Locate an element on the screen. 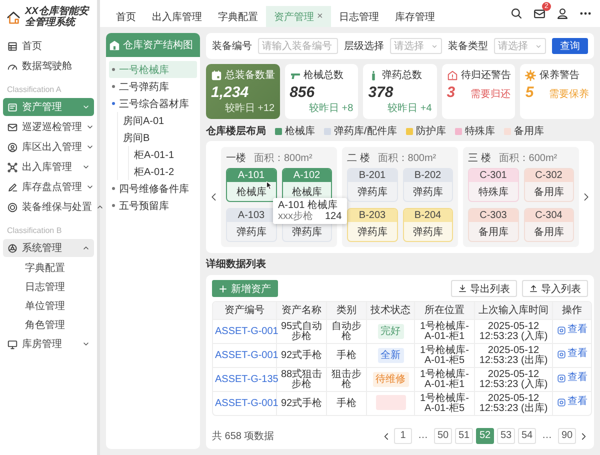 The width and height of the screenshot is (600, 455). room-code: C-302 is located at coordinates (548, 175).